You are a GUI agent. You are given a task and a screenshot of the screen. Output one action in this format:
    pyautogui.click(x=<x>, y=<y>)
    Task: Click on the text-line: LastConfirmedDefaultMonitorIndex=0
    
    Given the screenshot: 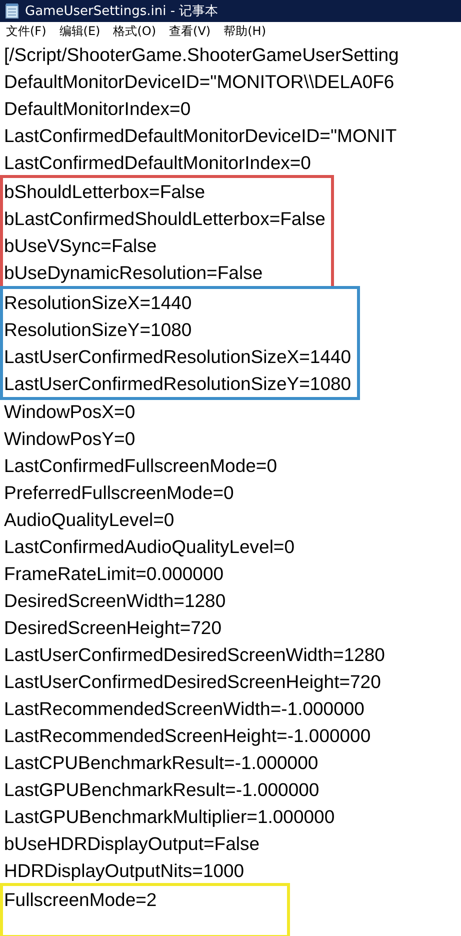 What is the action you would take?
    pyautogui.click(x=157, y=163)
    